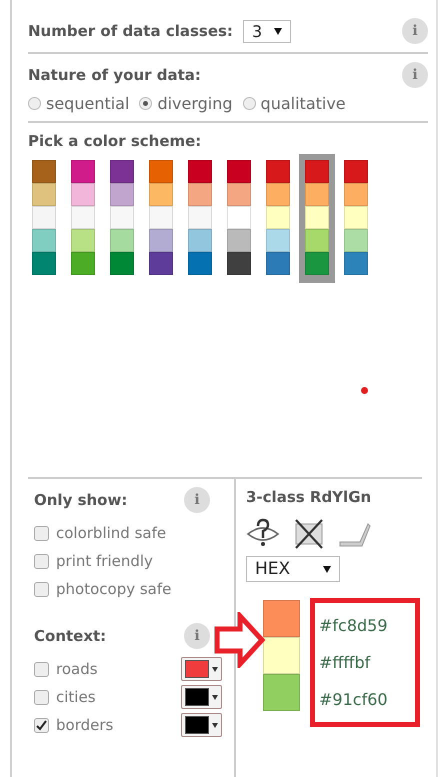 Image resolution: width=448 pixels, height=777 pixels. What do you see at coordinates (111, 533) in the screenshot?
I see `checkbox-label: colorblind safe` at bounding box center [111, 533].